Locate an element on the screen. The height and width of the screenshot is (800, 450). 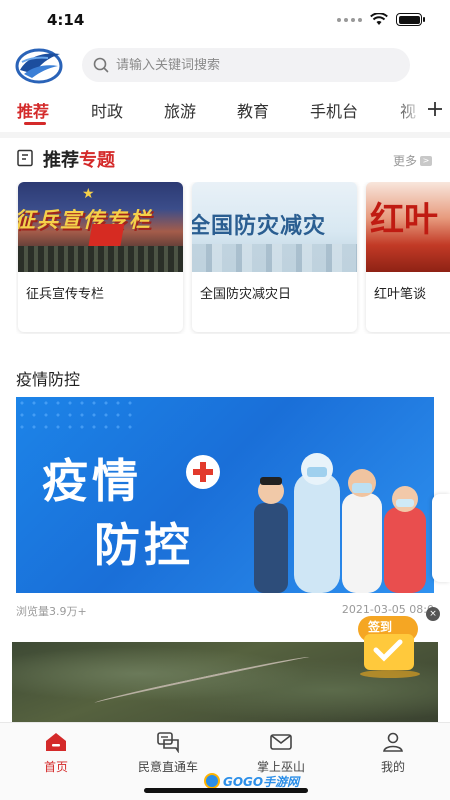
banner-text-line2: 防控 is located at coordinates (144, 545).